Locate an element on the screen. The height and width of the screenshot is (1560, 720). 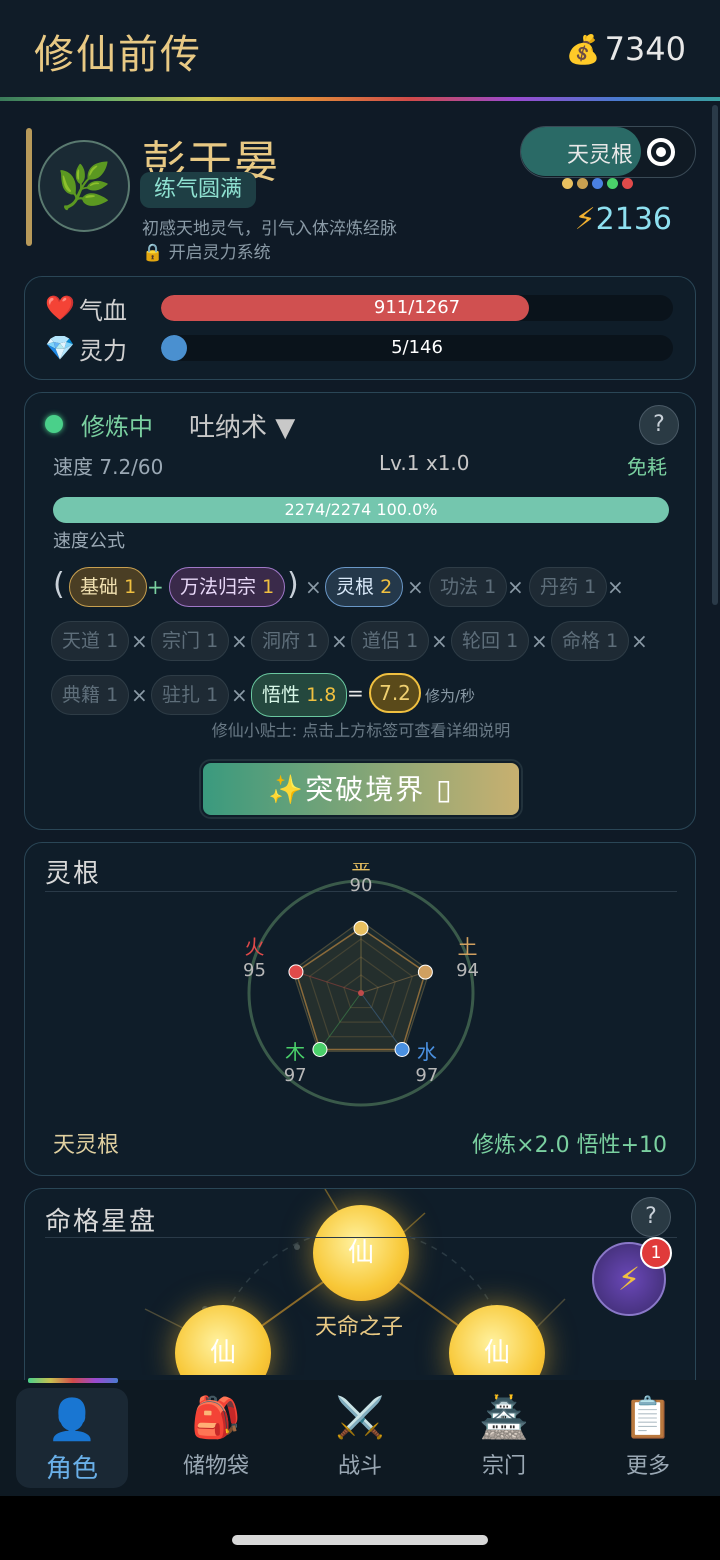
realm-description: 初感天地灵气，引气入体淬炼经脉 is located at coordinates (269, 229).